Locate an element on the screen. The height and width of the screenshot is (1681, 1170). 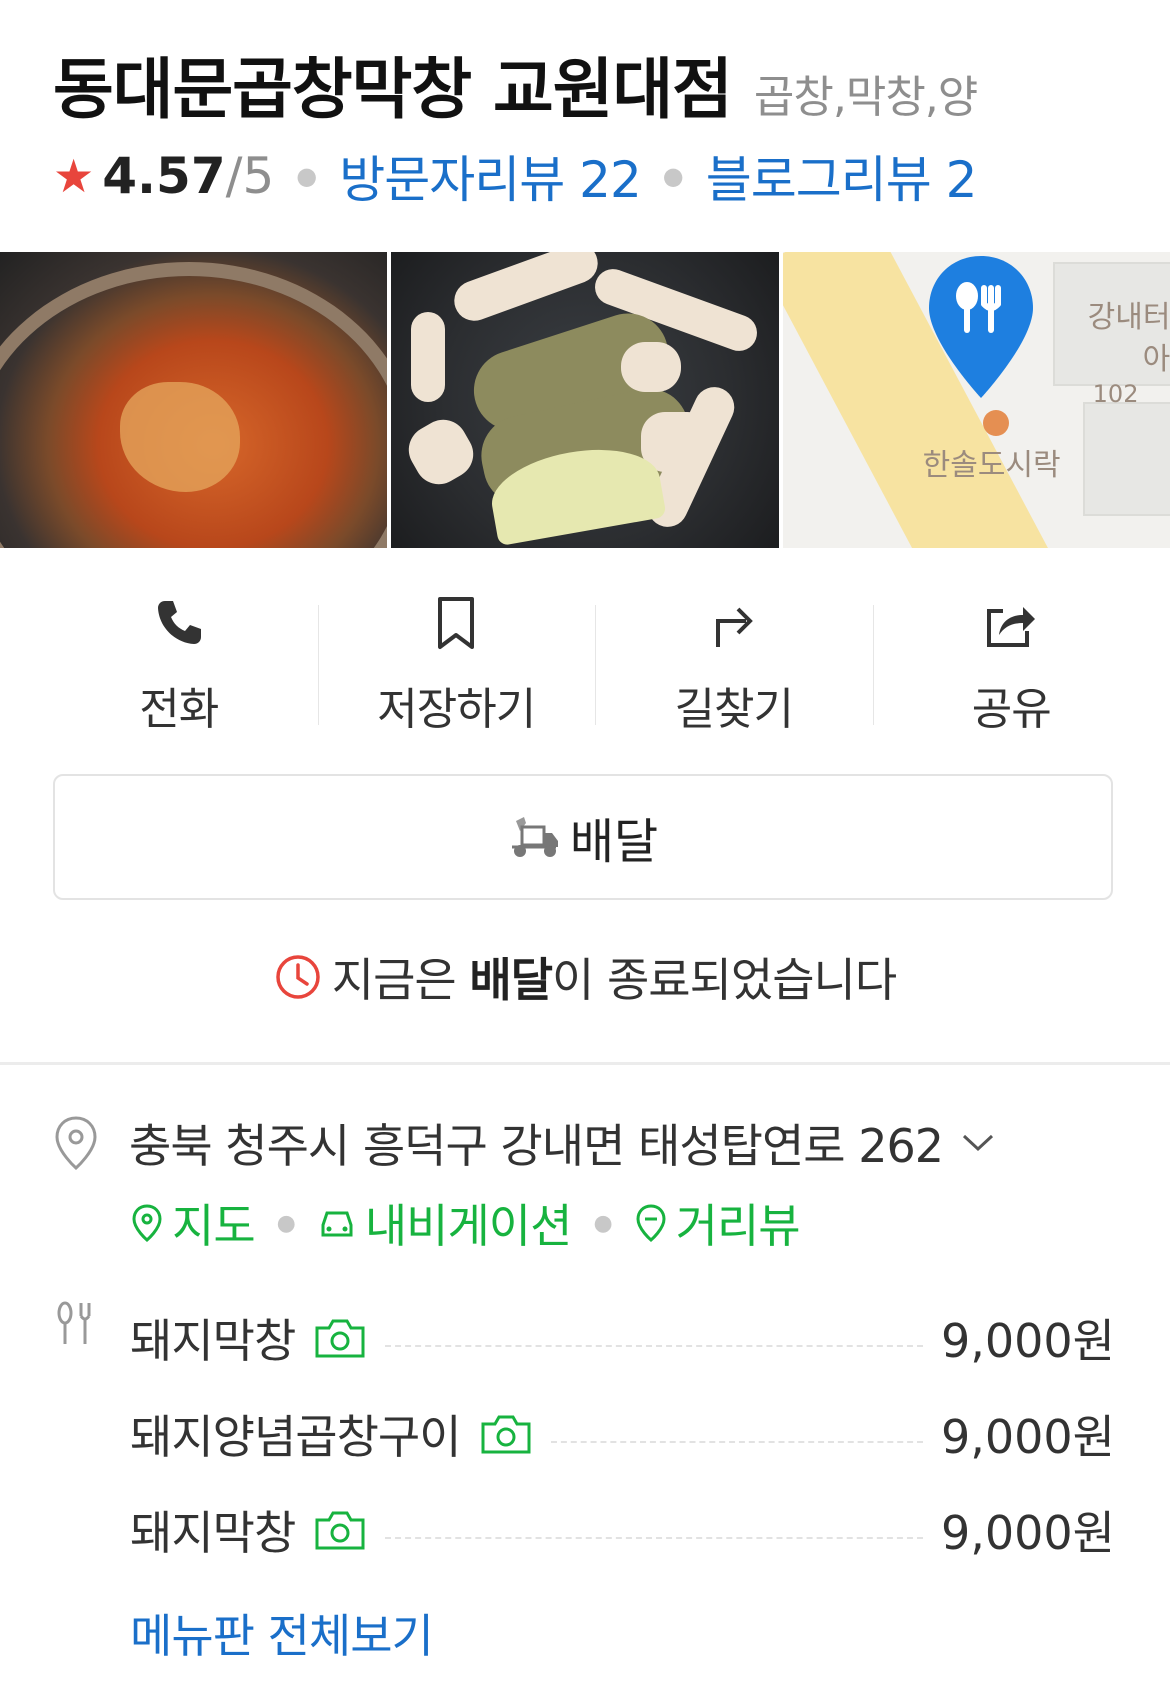
car-icon is located at coordinates (337, 1224).